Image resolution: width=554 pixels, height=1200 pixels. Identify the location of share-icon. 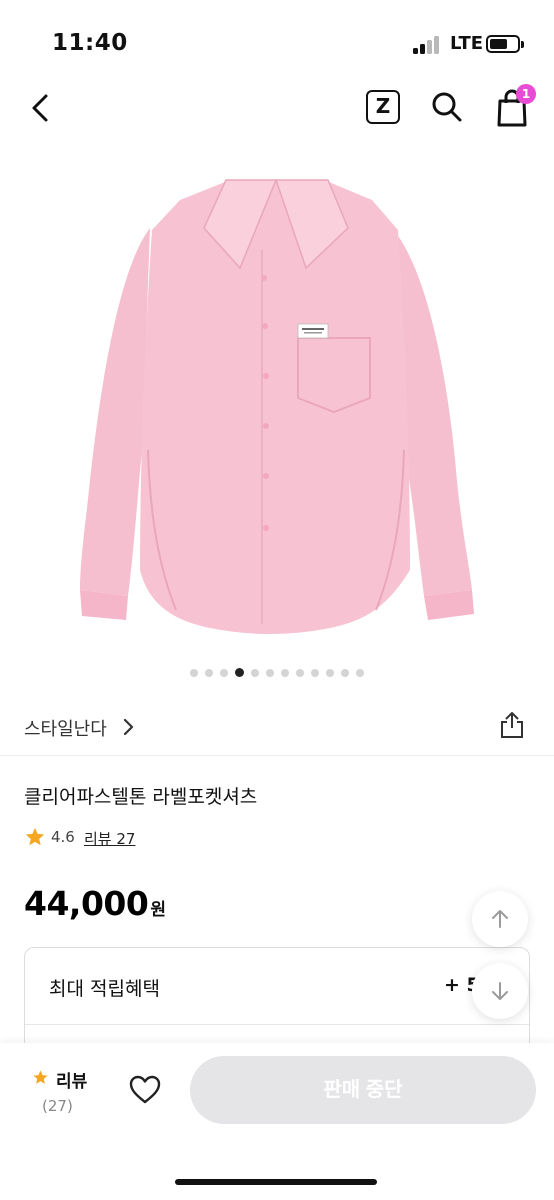
(512, 725).